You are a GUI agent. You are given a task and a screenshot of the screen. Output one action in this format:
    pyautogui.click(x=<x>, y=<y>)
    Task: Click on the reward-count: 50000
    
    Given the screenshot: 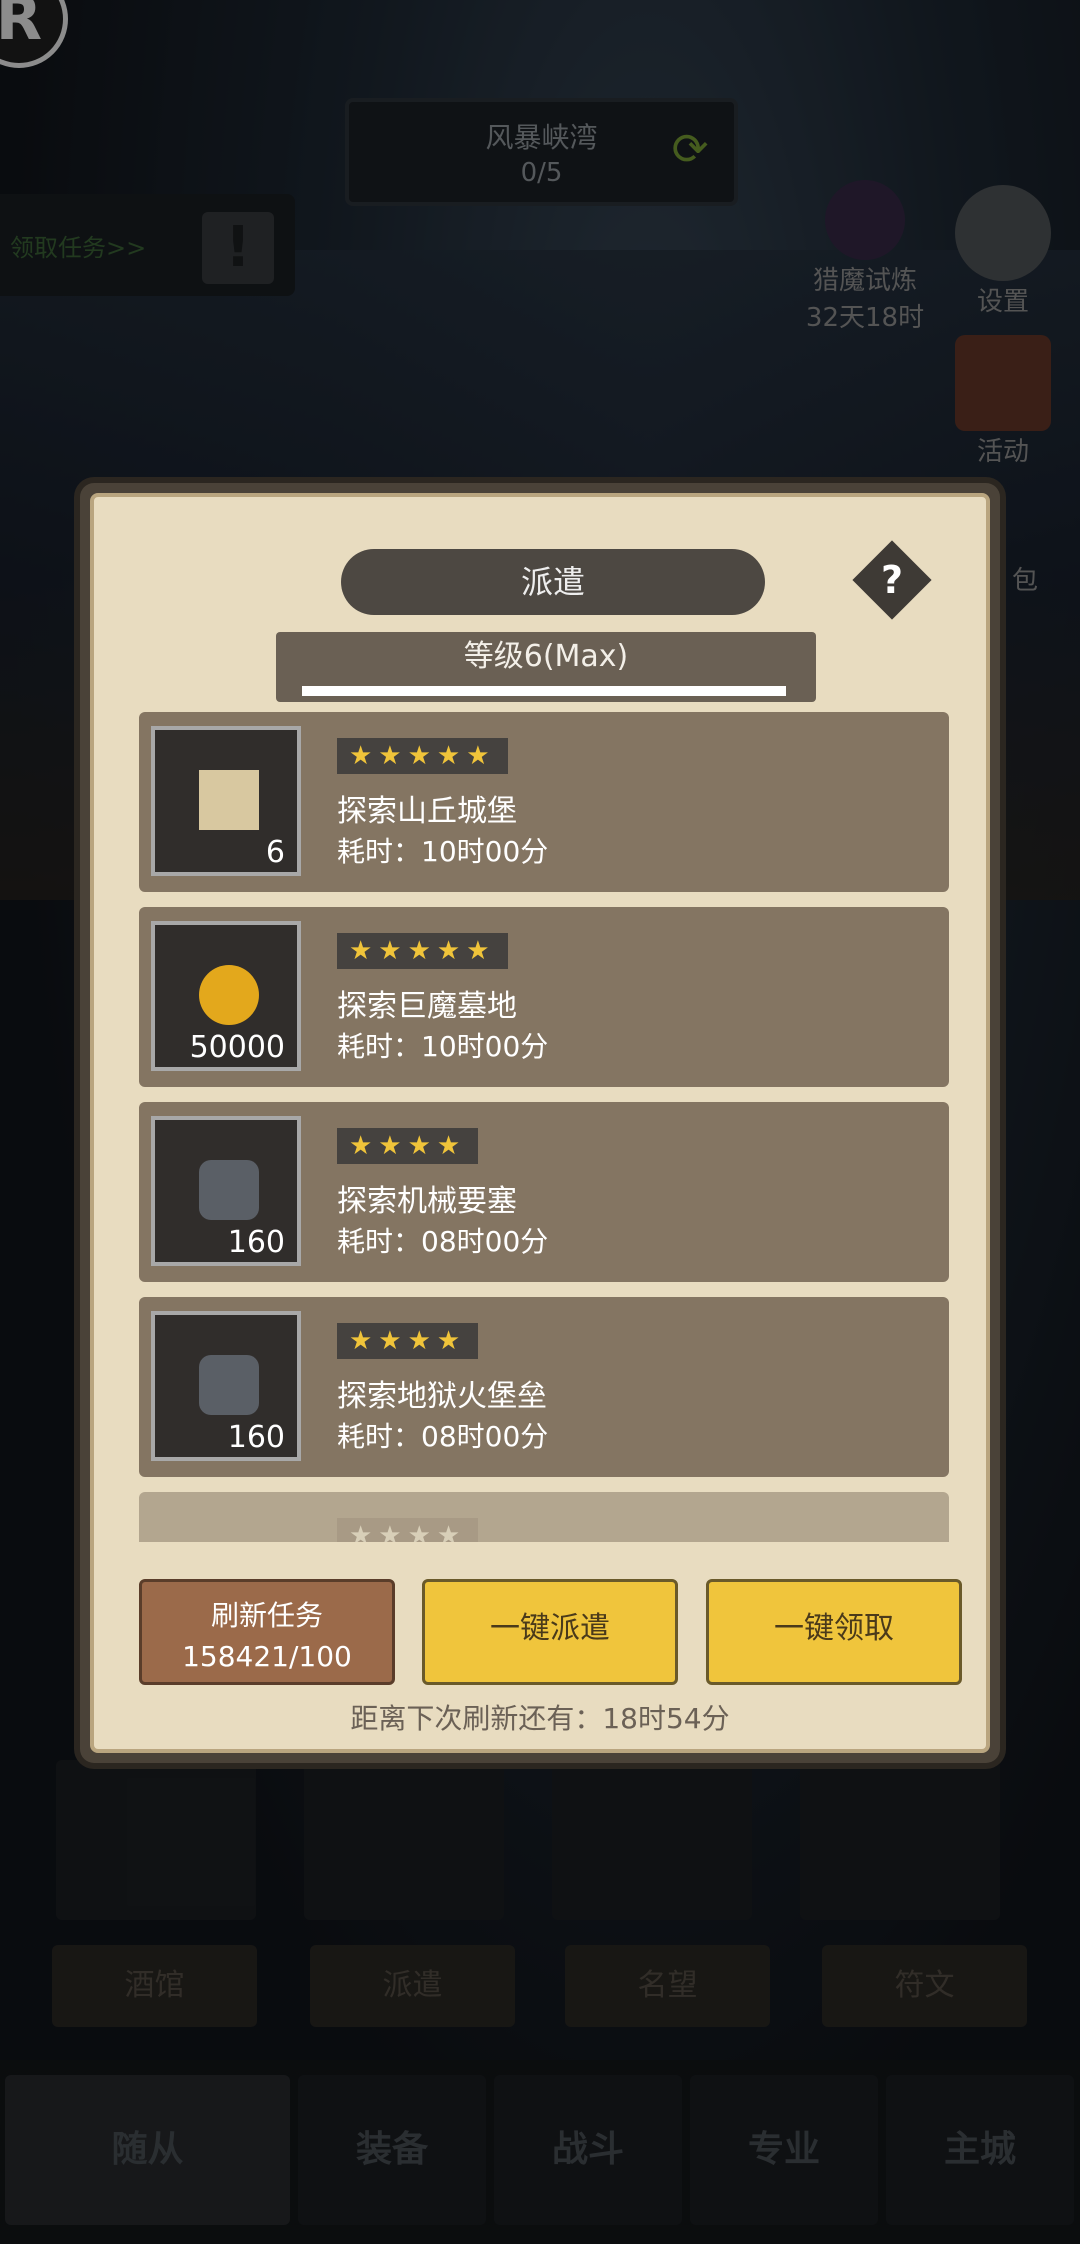 What is the action you would take?
    pyautogui.click(x=237, y=1047)
    